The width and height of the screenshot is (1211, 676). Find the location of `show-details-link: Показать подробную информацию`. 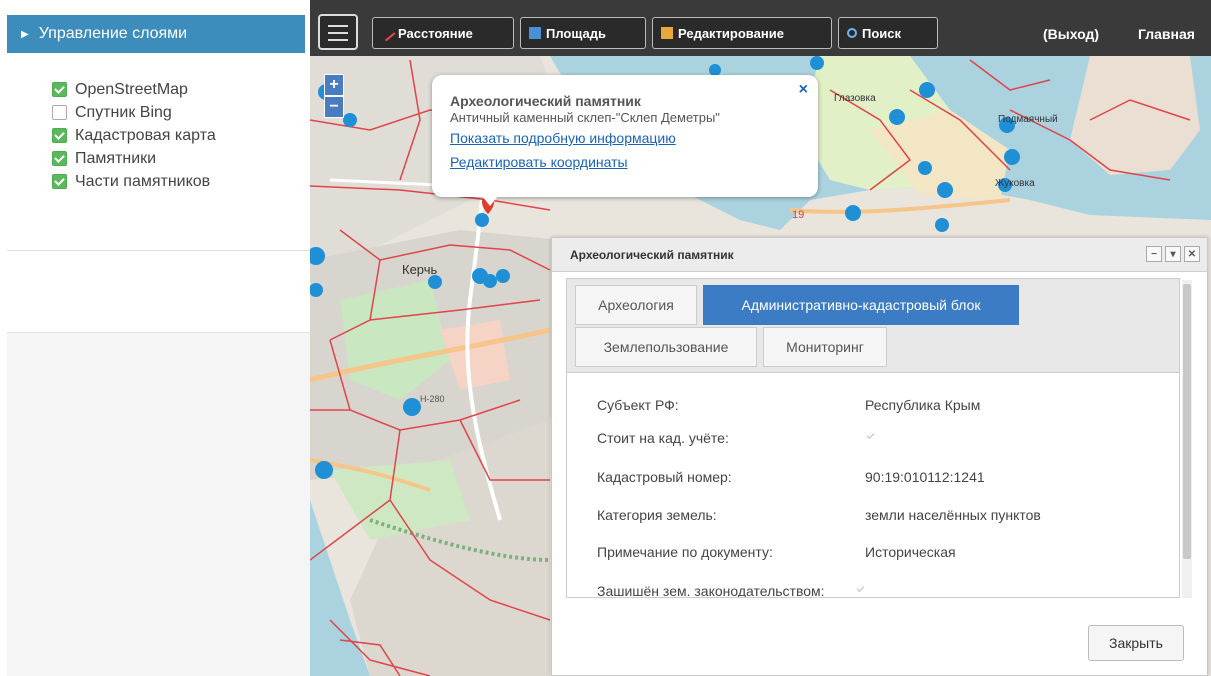

show-details-link: Показать подробную информацию is located at coordinates (625, 138).